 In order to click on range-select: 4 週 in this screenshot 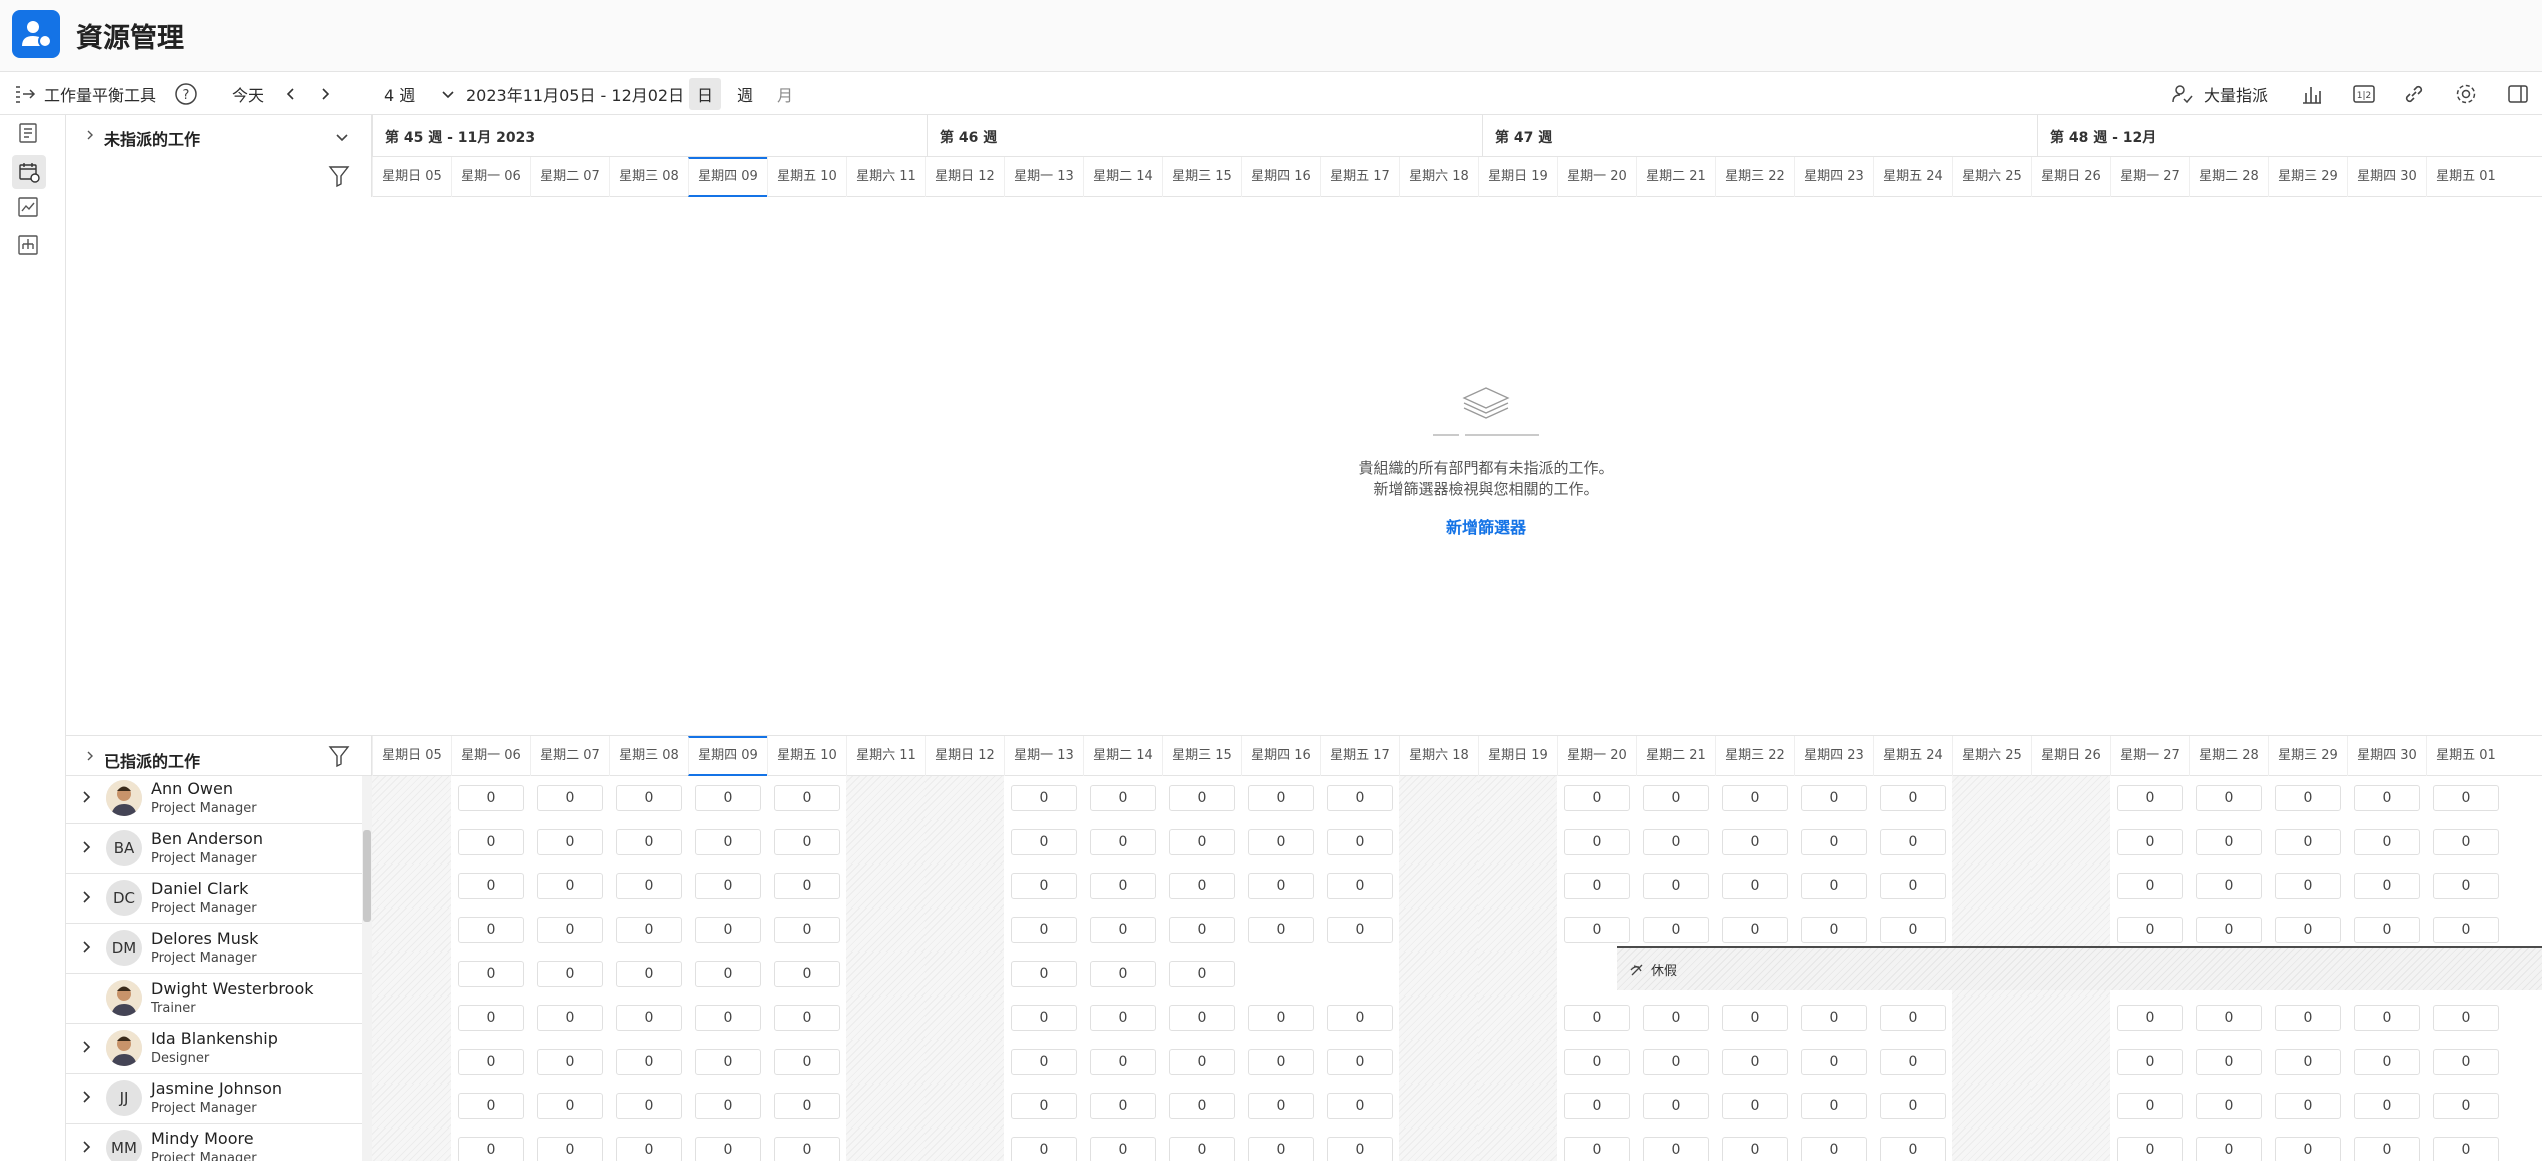, I will do `click(419, 94)`.